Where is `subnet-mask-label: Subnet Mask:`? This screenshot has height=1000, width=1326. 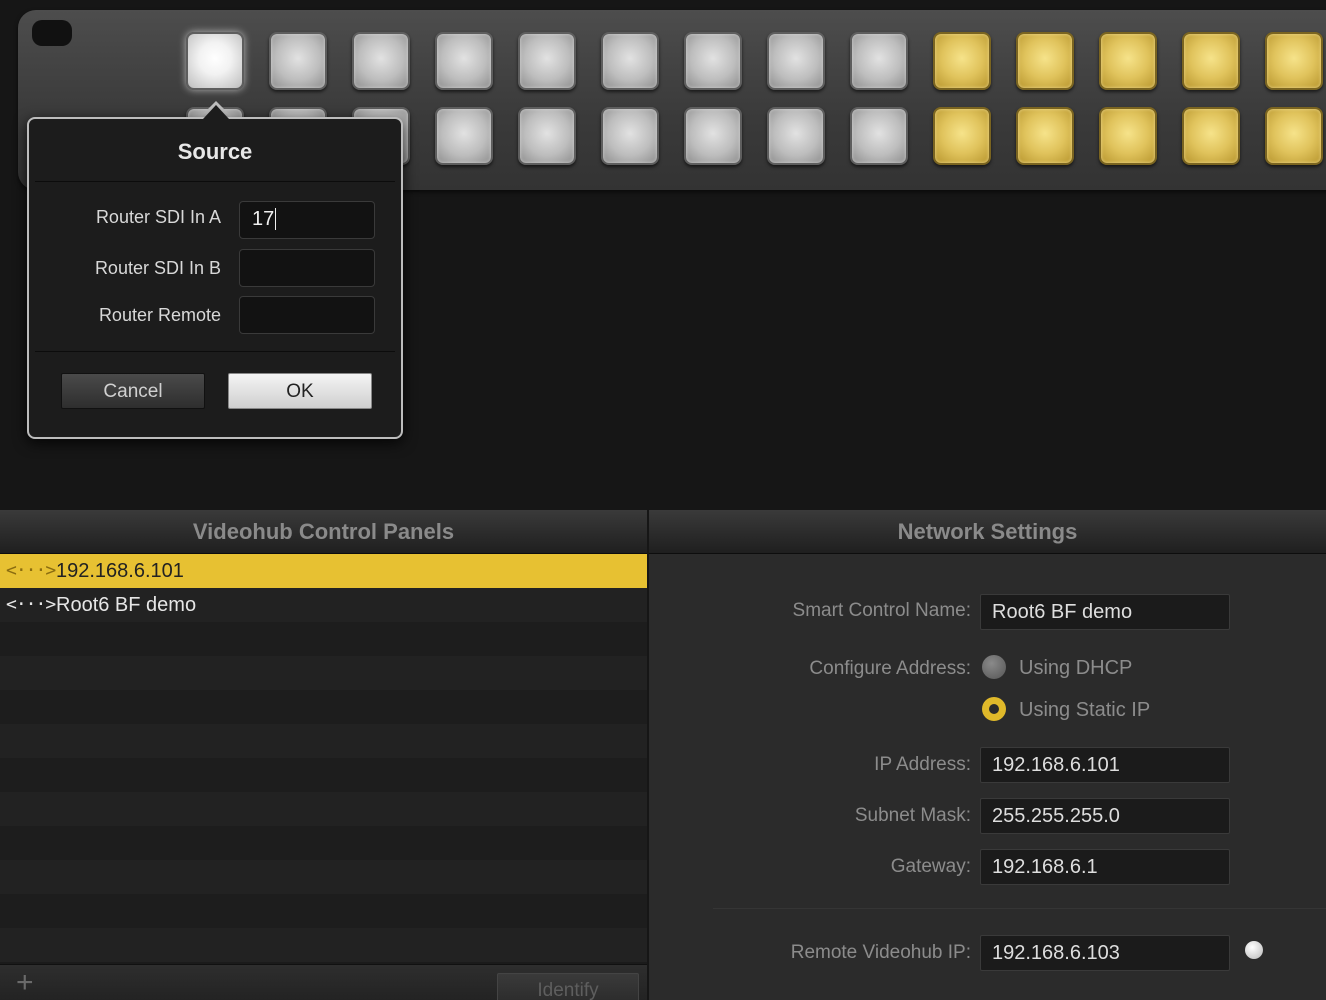 subnet-mask-label: Subnet Mask: is located at coordinates (912, 815).